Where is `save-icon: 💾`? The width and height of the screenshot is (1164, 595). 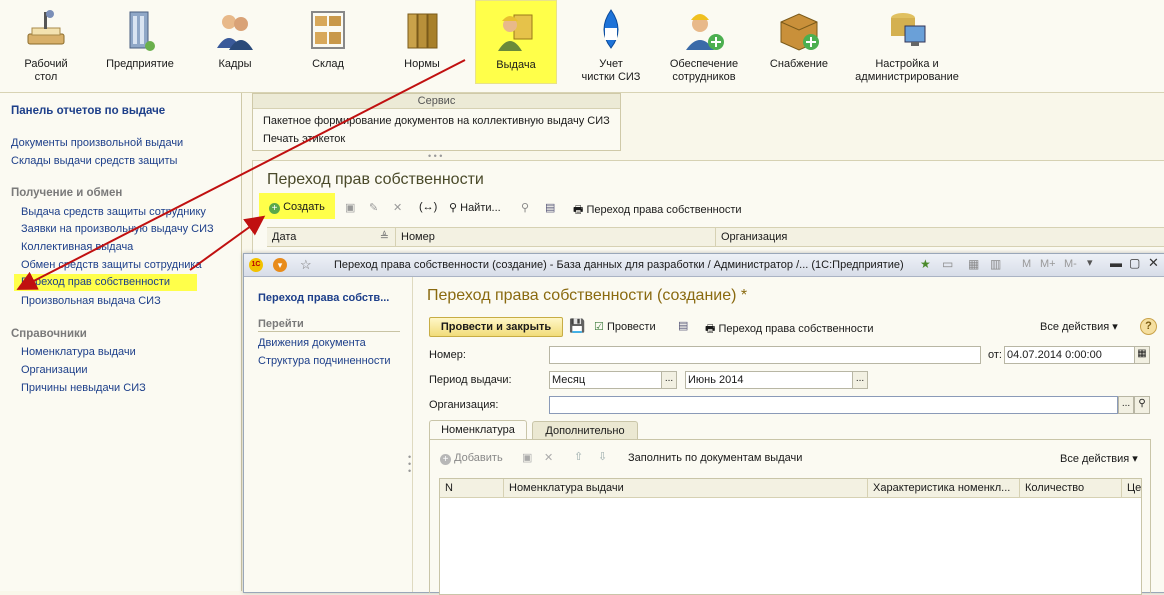 save-icon: 💾 is located at coordinates (577, 326).